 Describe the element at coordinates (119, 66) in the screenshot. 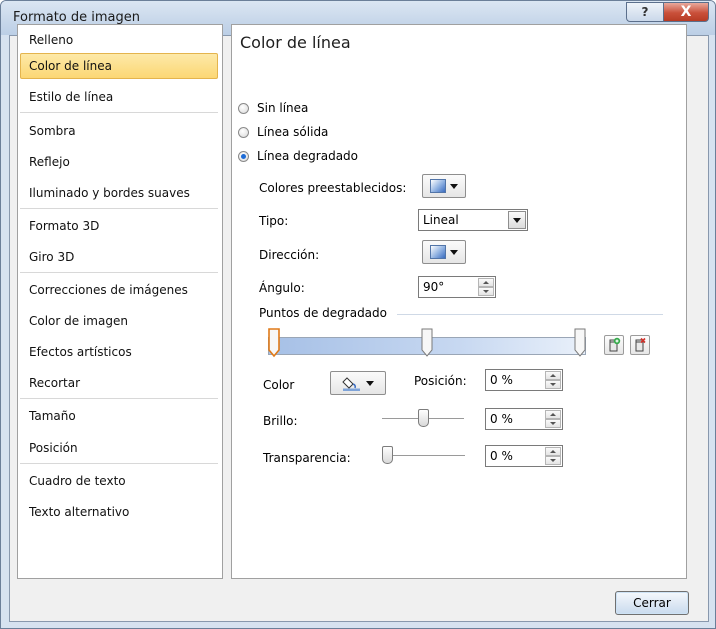

I see `sidebar-item-color-de-linea: Color de línea` at that location.